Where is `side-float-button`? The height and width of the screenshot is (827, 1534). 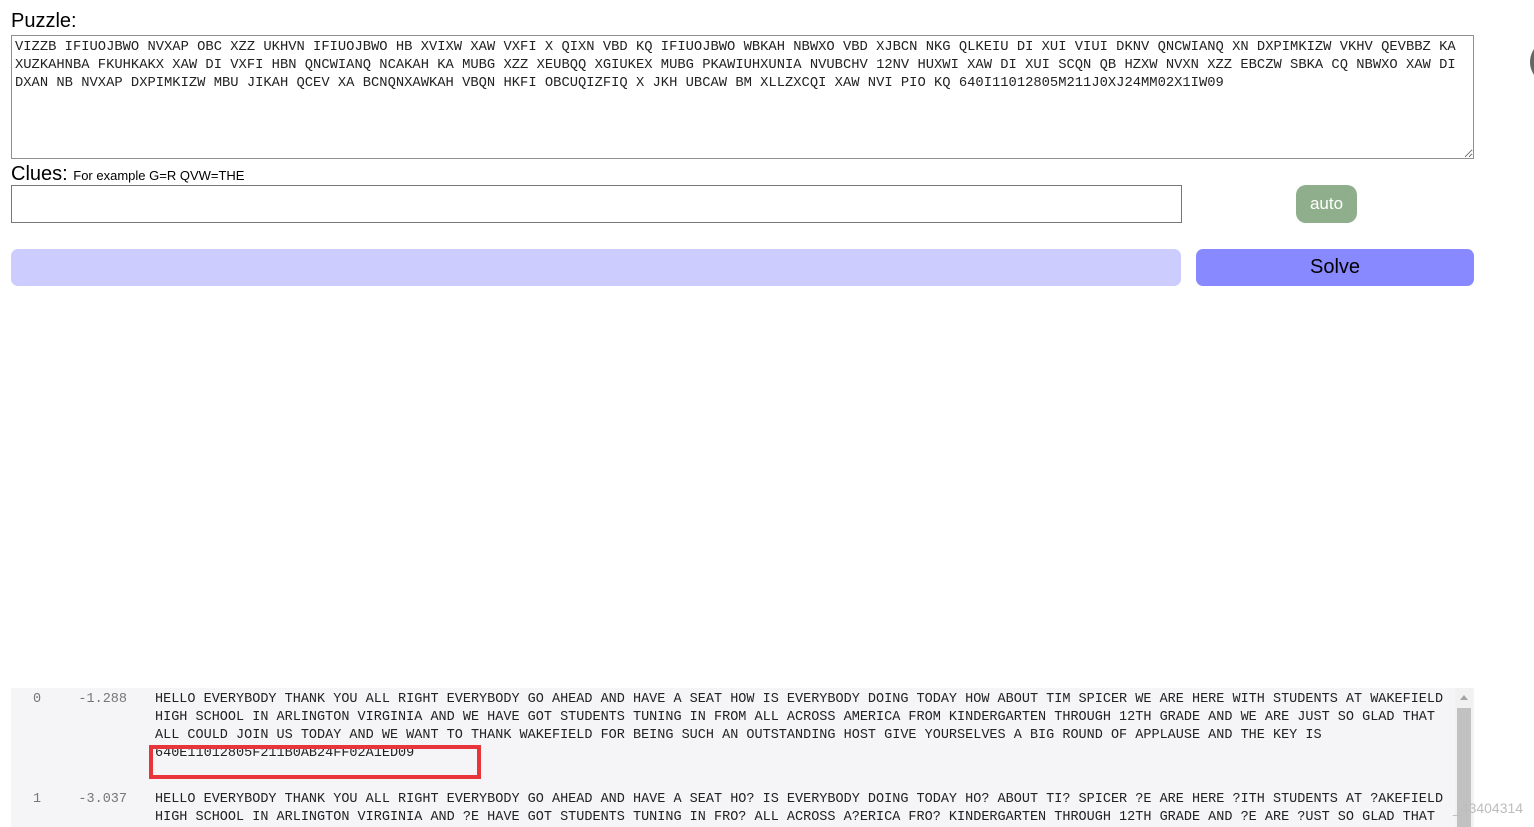
side-float-button is located at coordinates (1532, 62).